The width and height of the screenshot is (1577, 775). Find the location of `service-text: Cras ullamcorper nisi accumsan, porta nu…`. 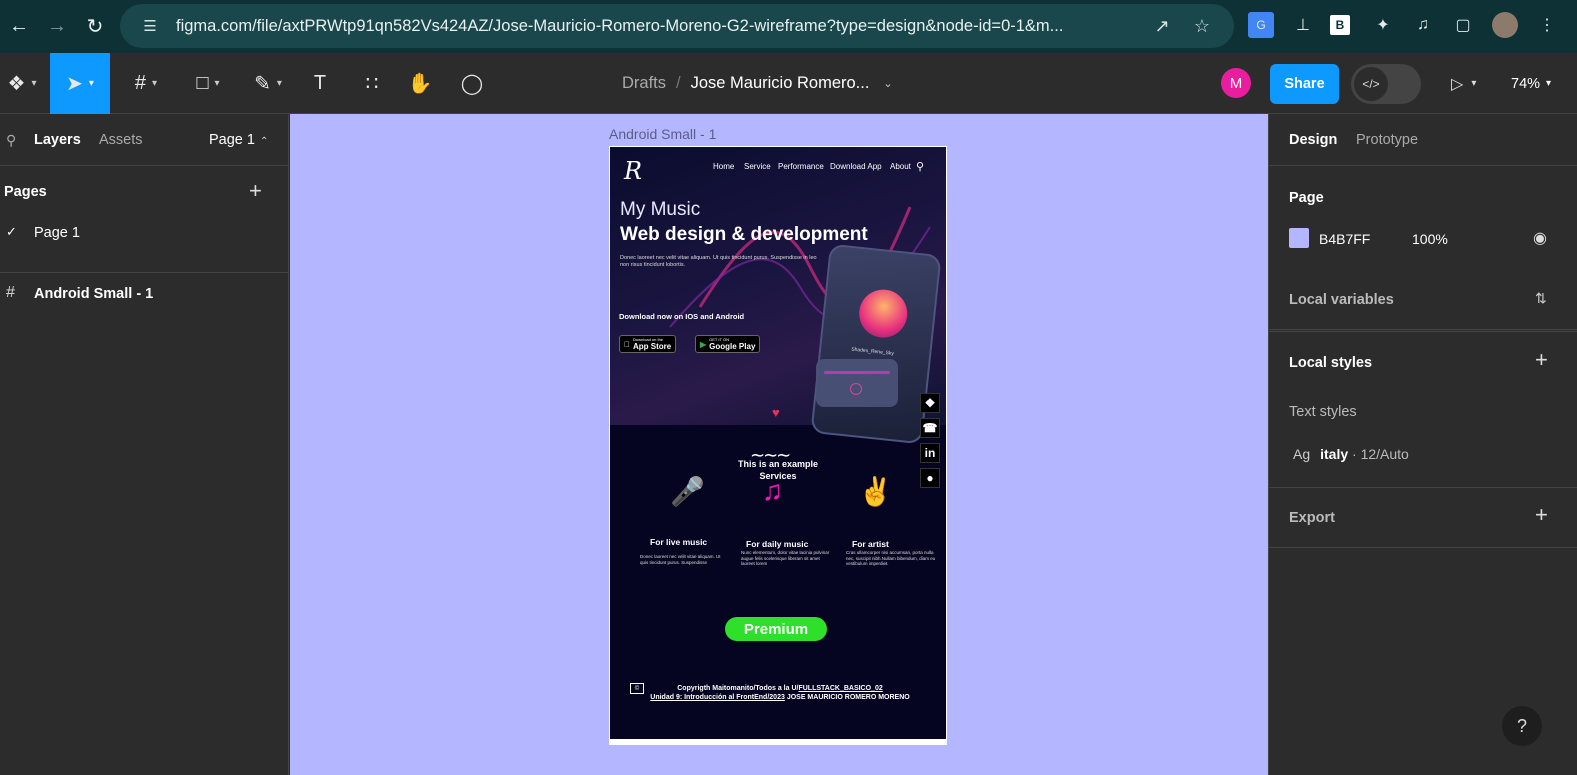

service-text: Cras ullamcorper nisi accumsan, porta nu… is located at coordinates (891, 558).